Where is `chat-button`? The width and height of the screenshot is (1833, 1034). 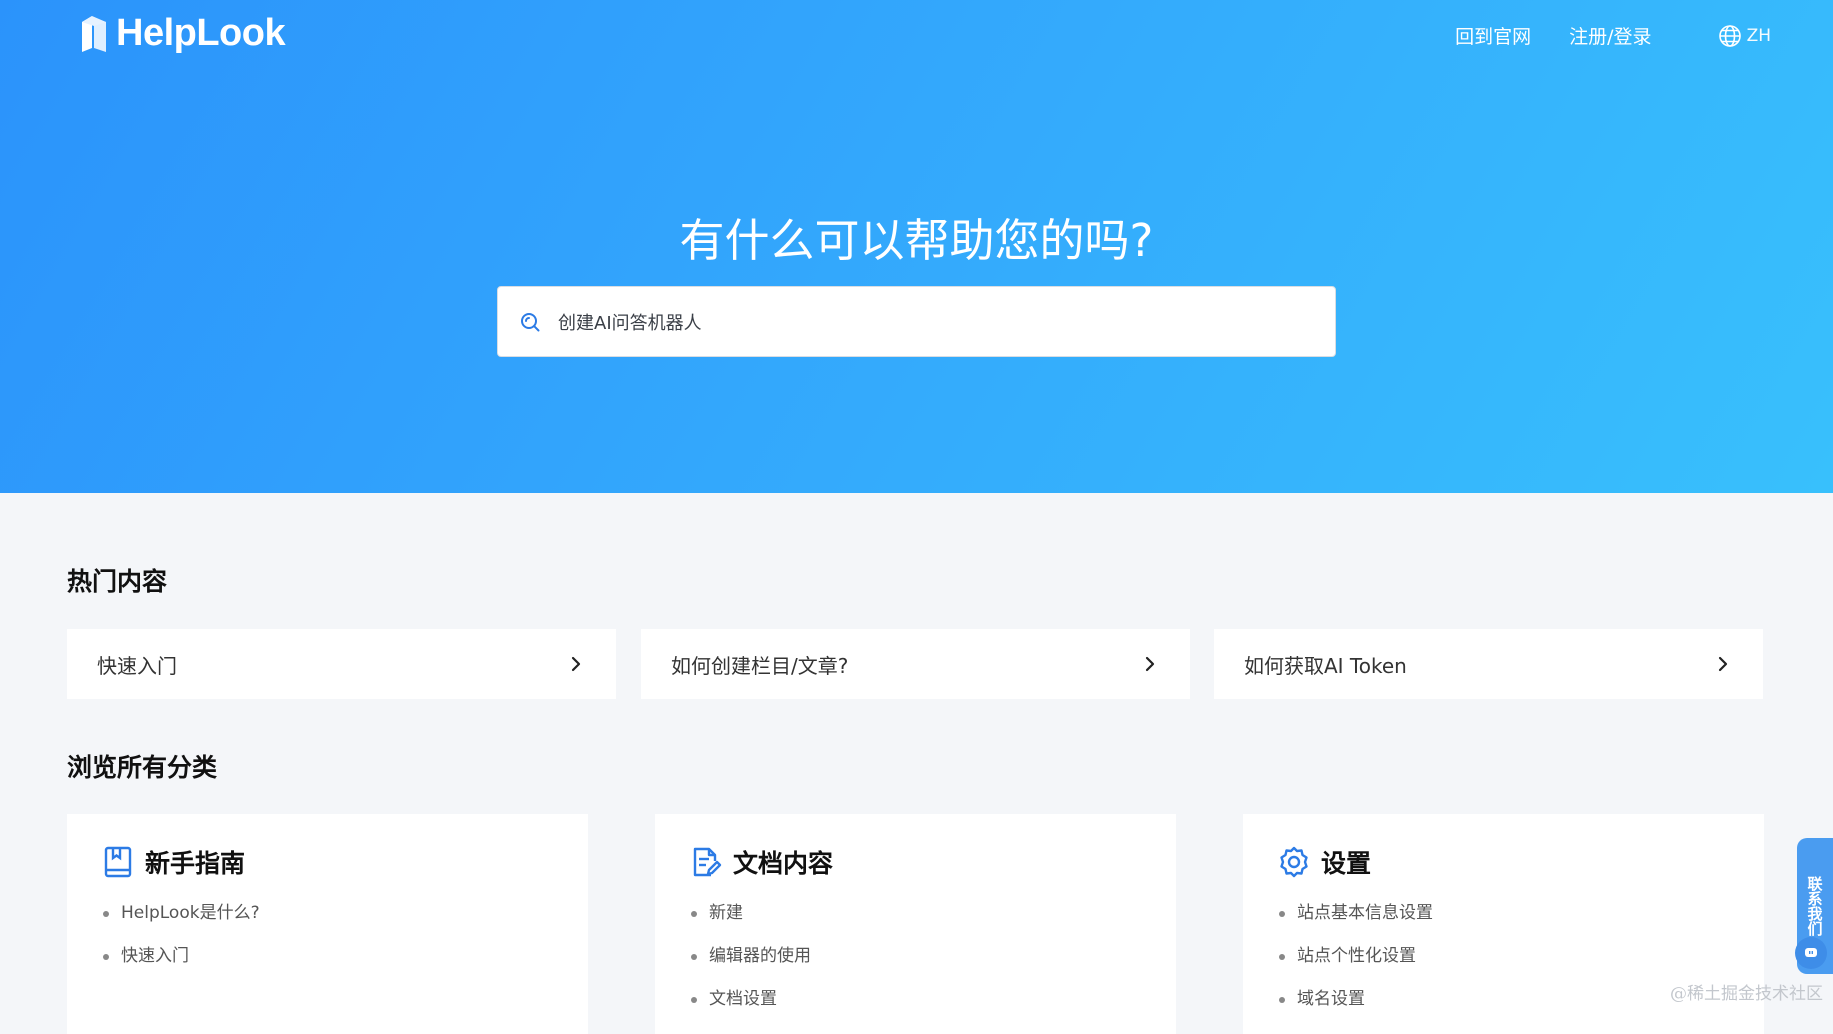
chat-button is located at coordinates (1811, 953).